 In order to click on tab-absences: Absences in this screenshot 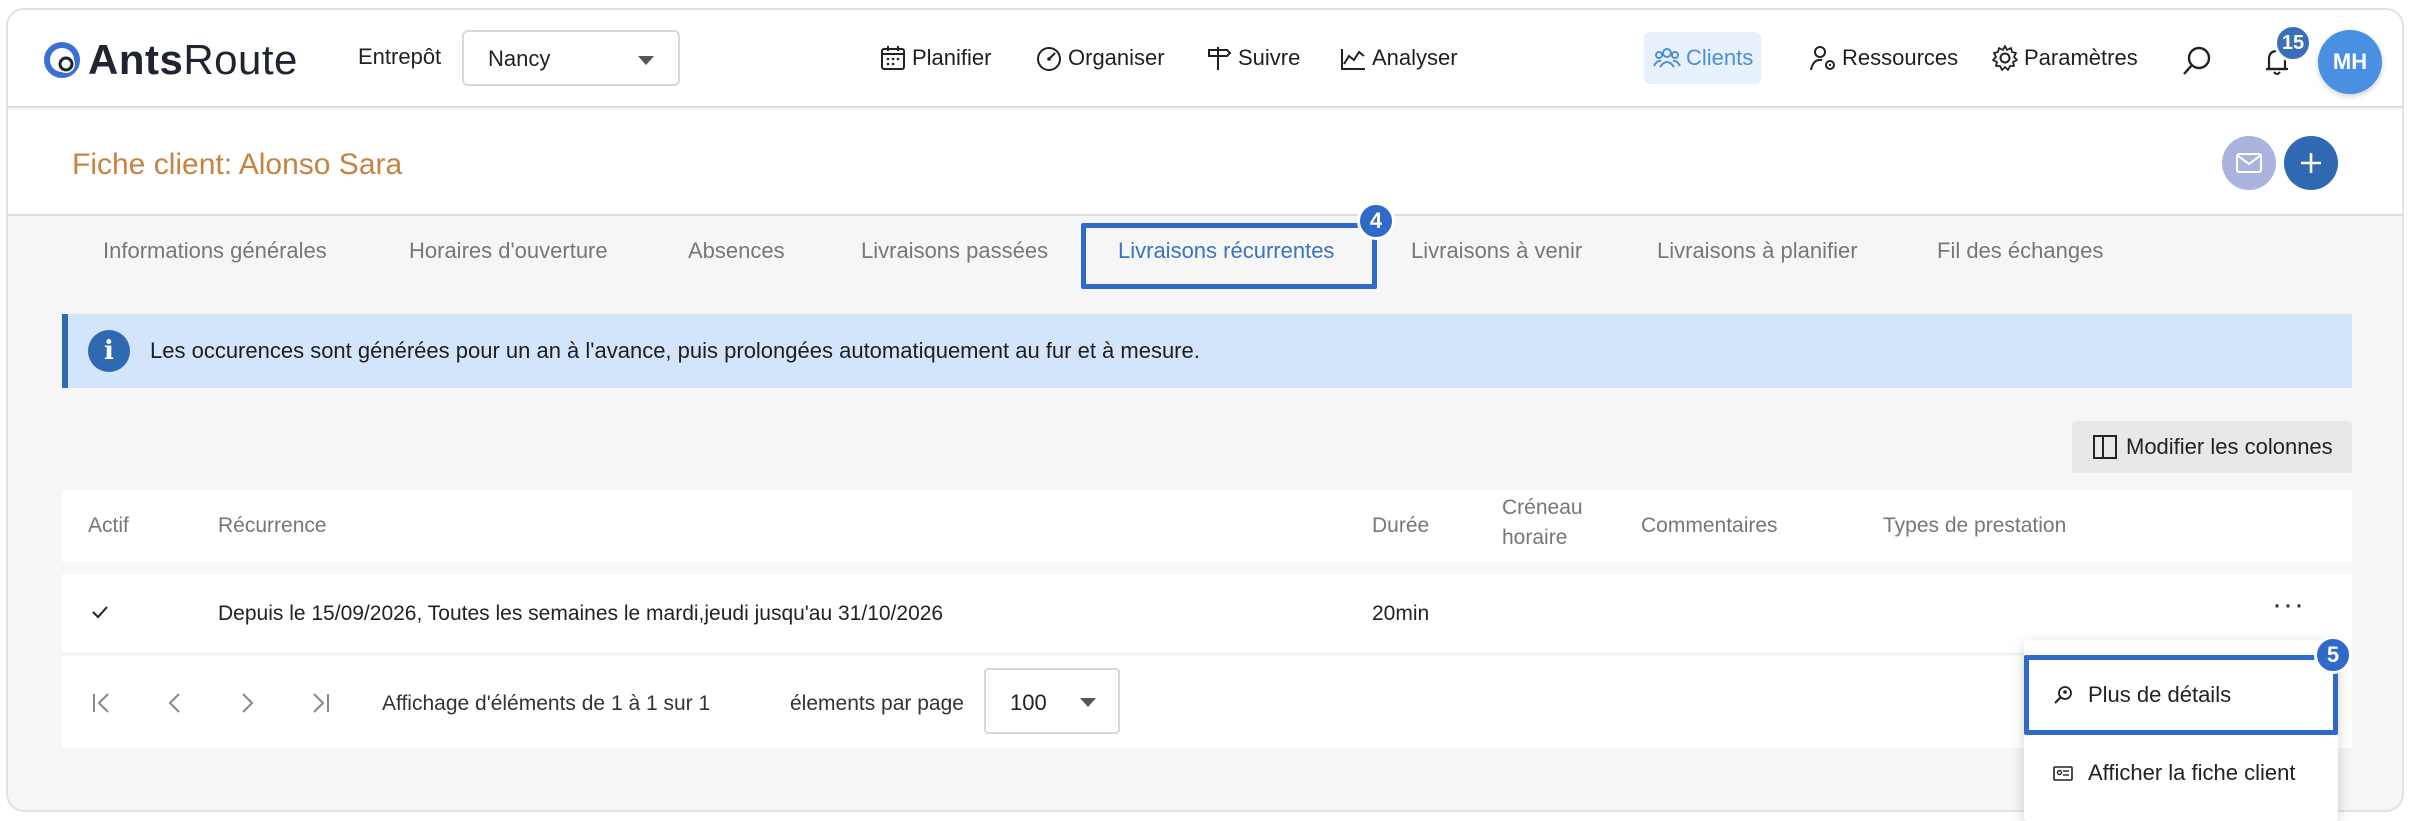, I will do `click(736, 251)`.